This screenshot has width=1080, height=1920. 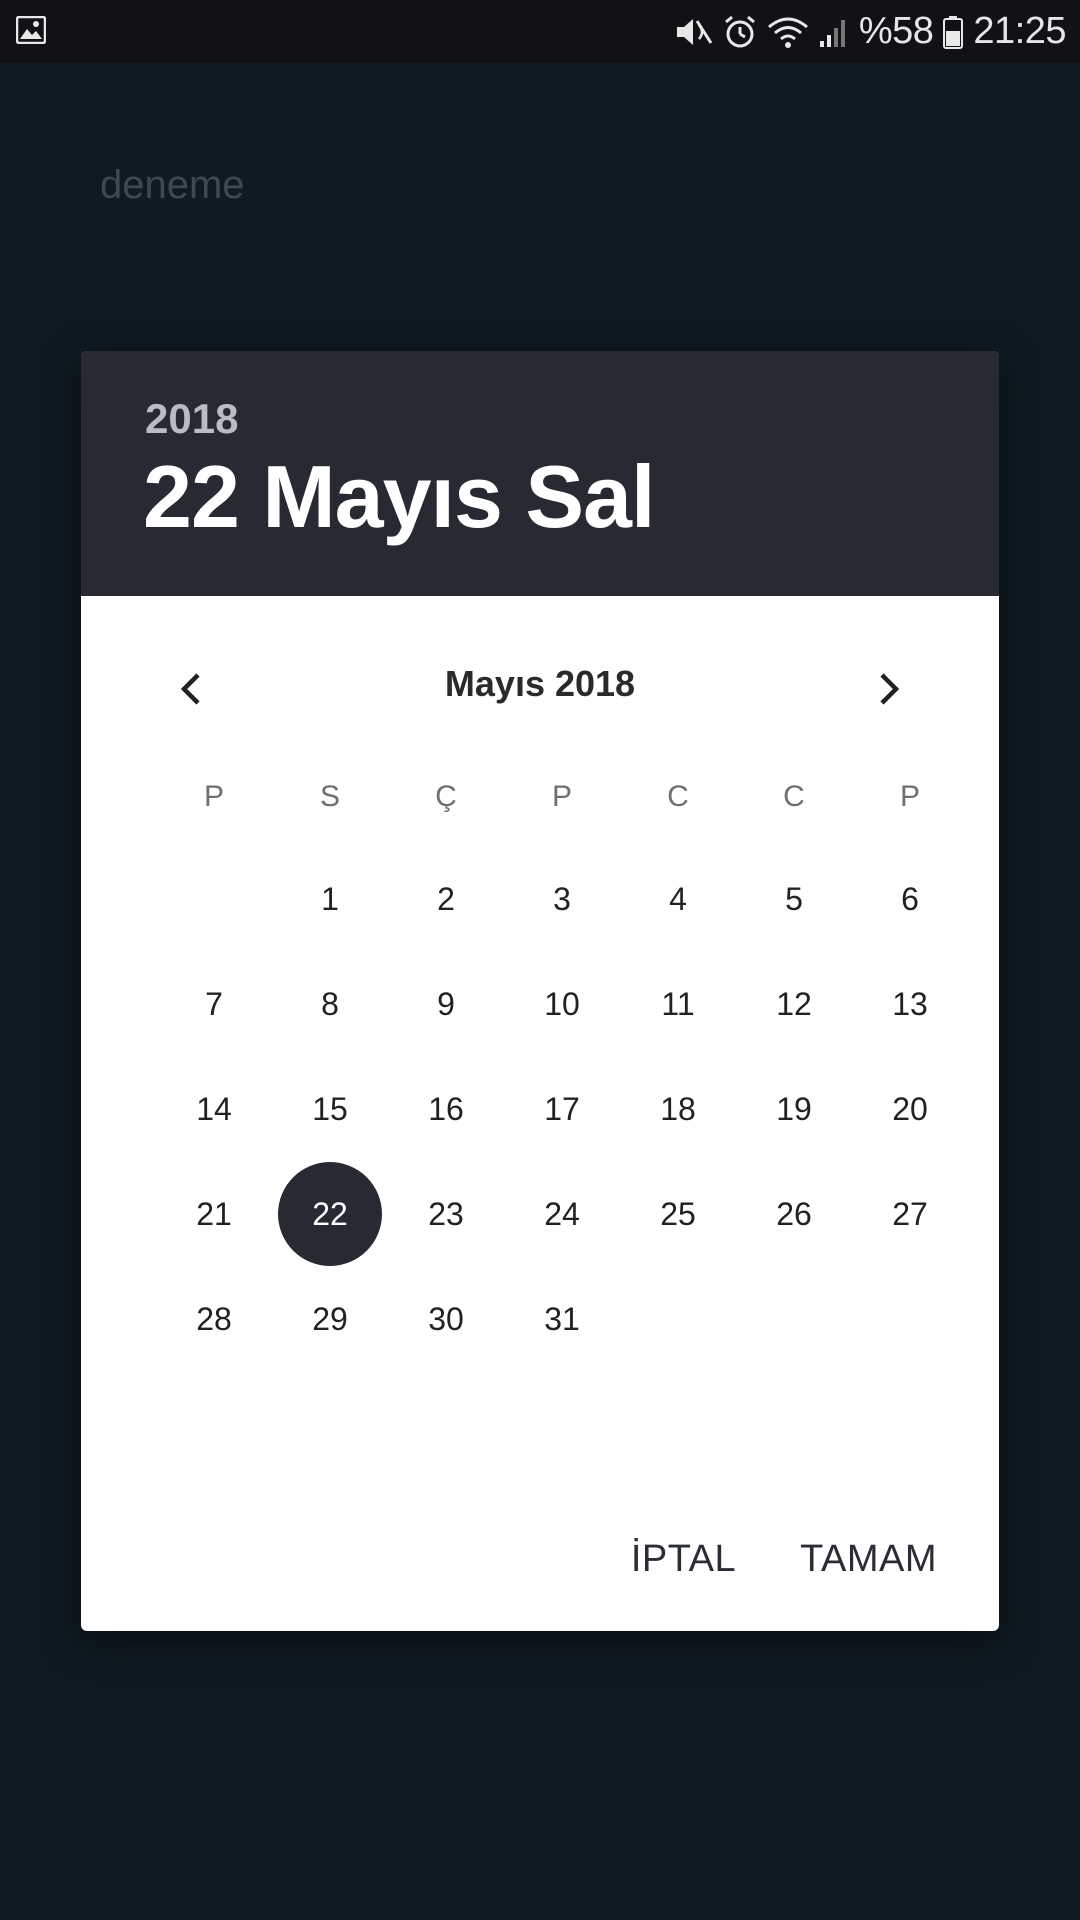 I want to click on day-cell: 26, so click(x=794, y=1214).